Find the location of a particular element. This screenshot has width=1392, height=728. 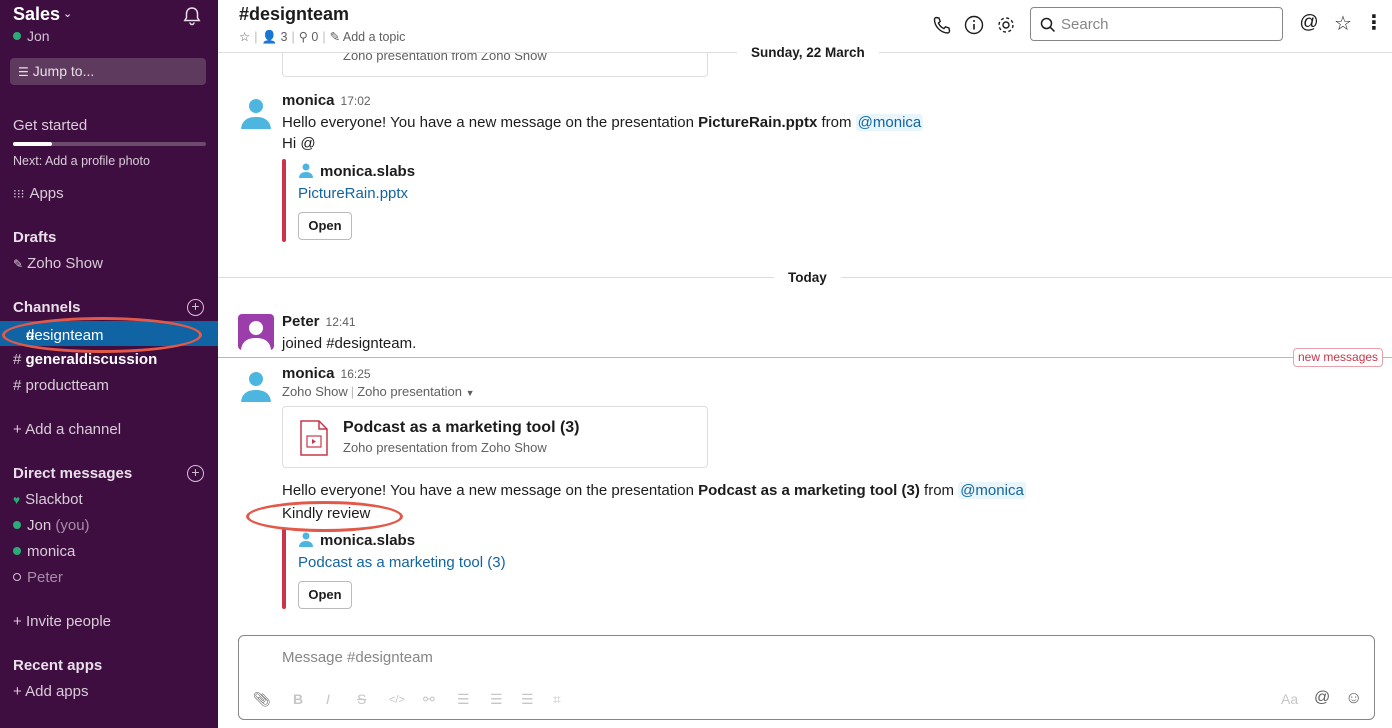

heart-icon: ♥ is located at coordinates (17, 500).